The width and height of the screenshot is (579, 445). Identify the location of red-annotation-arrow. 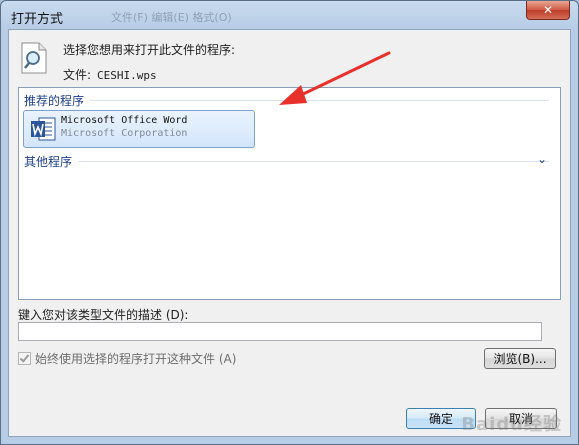
(335, 78).